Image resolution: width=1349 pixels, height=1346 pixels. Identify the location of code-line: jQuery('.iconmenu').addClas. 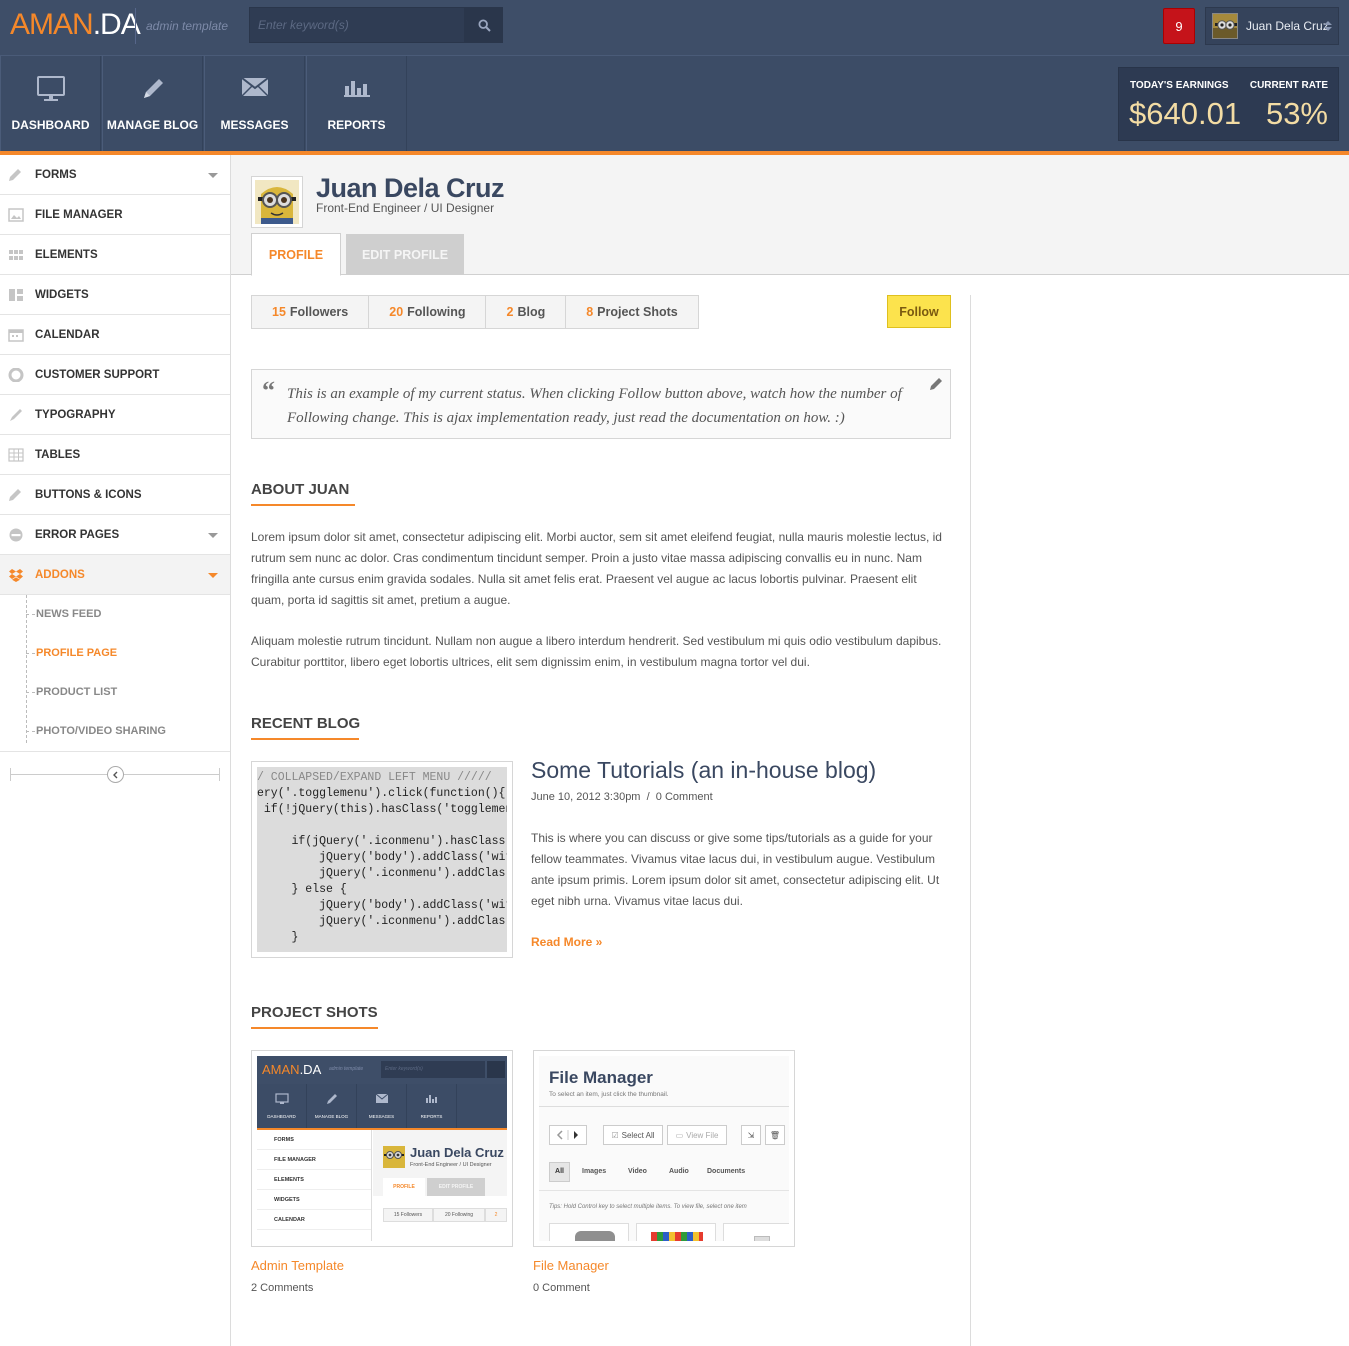
(381, 921).